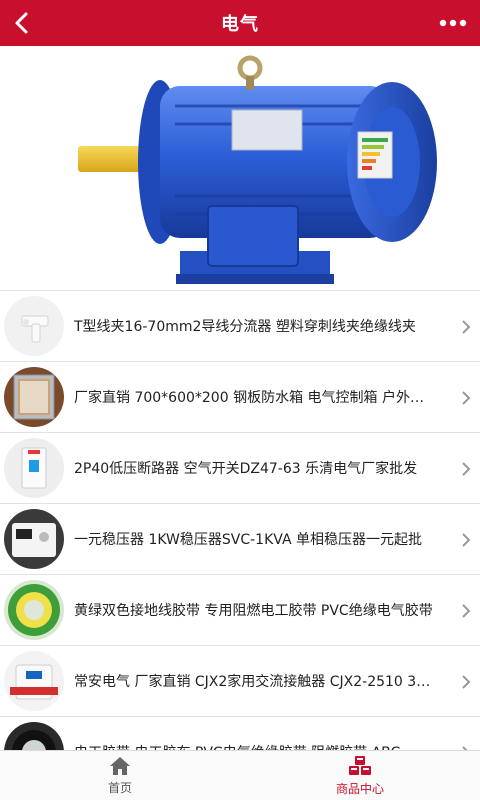 The width and height of the screenshot is (480, 800). I want to click on tab-home-label: 首页, so click(119, 787).